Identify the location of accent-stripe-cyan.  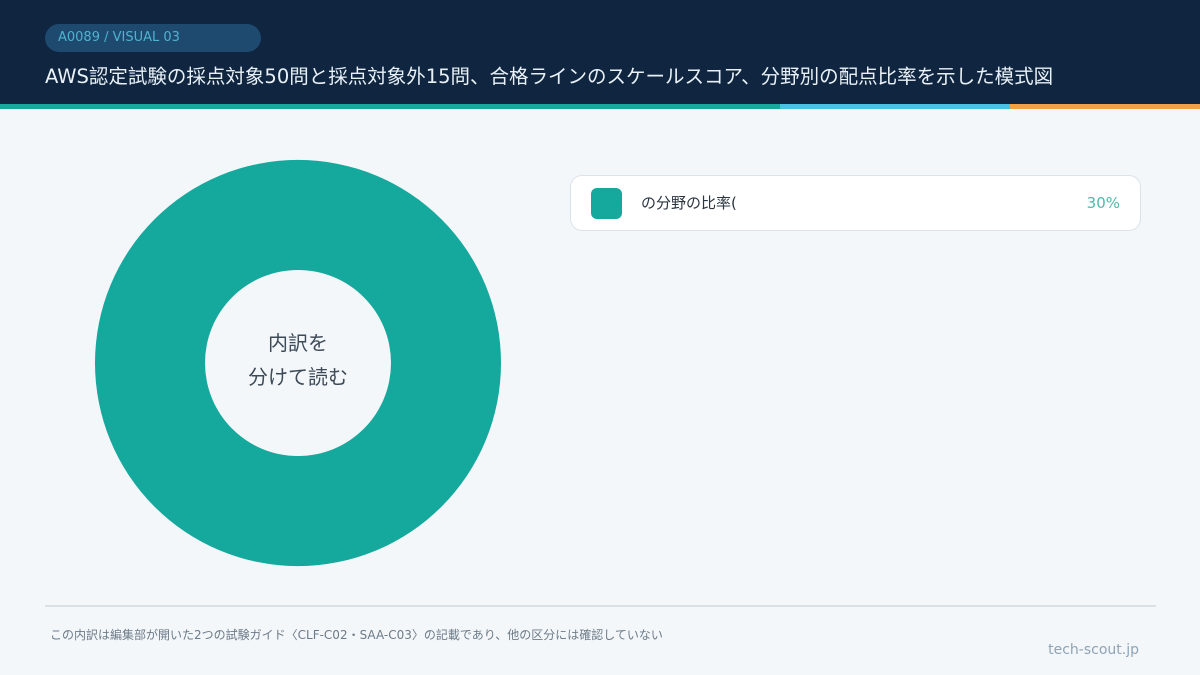
(895, 106).